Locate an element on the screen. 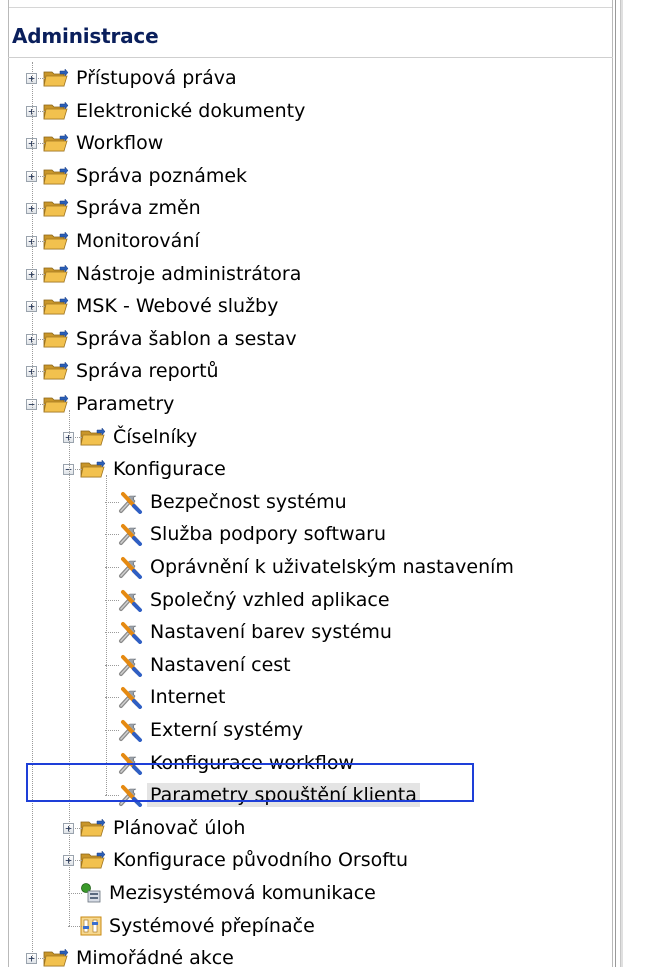 The image size is (649, 974). tree-node-label: Nástroje administrátora is located at coordinates (189, 273).